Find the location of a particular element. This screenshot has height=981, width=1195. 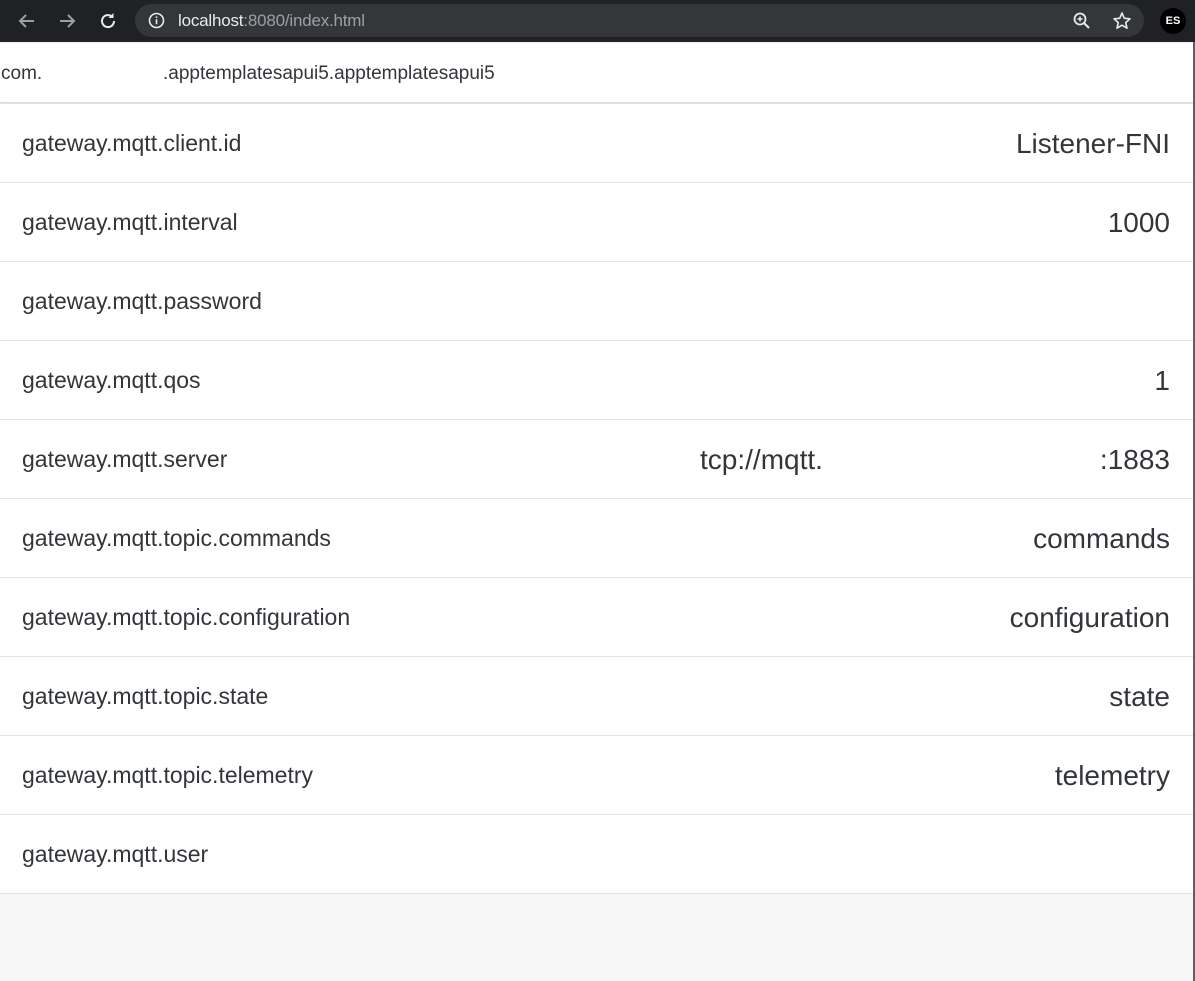

profile-avatar: ES is located at coordinates (1173, 21).